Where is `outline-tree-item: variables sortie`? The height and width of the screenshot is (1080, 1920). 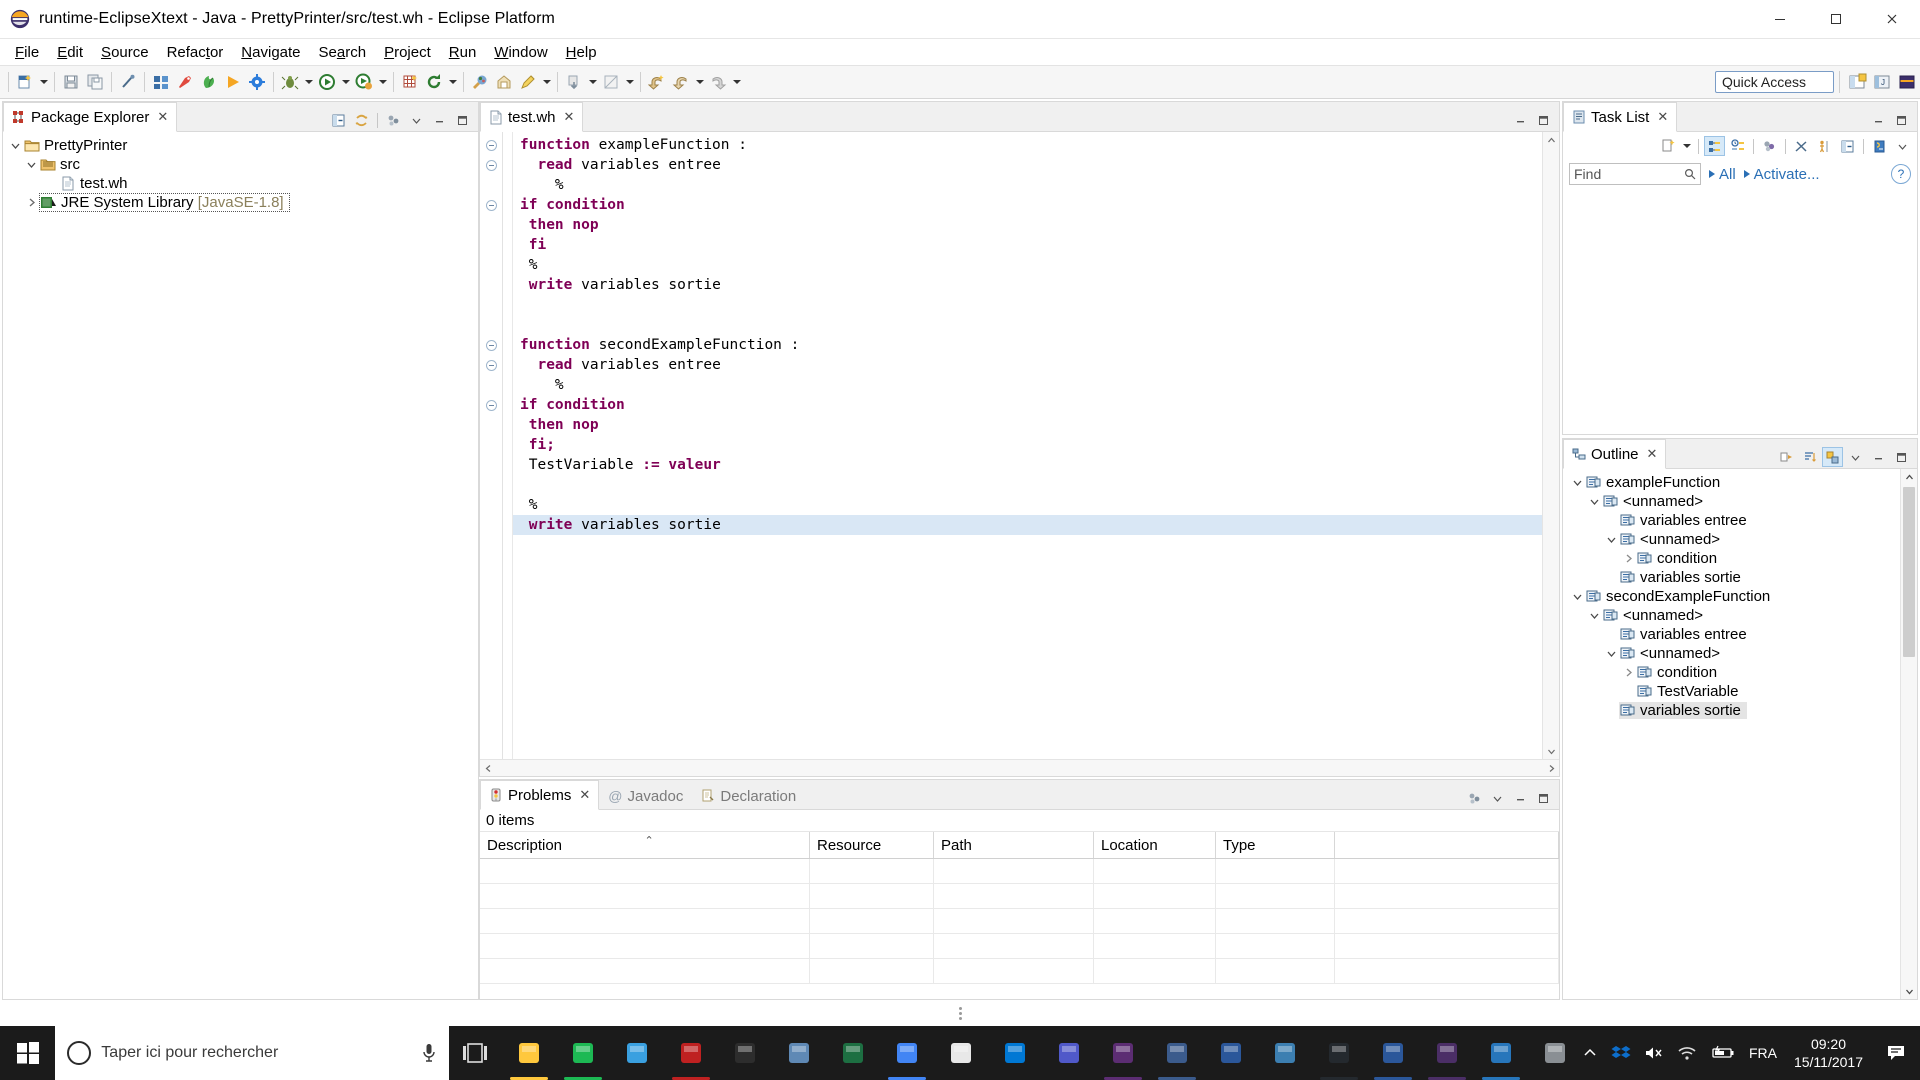
outline-tree-item: variables sortie is located at coordinates (1731, 710).